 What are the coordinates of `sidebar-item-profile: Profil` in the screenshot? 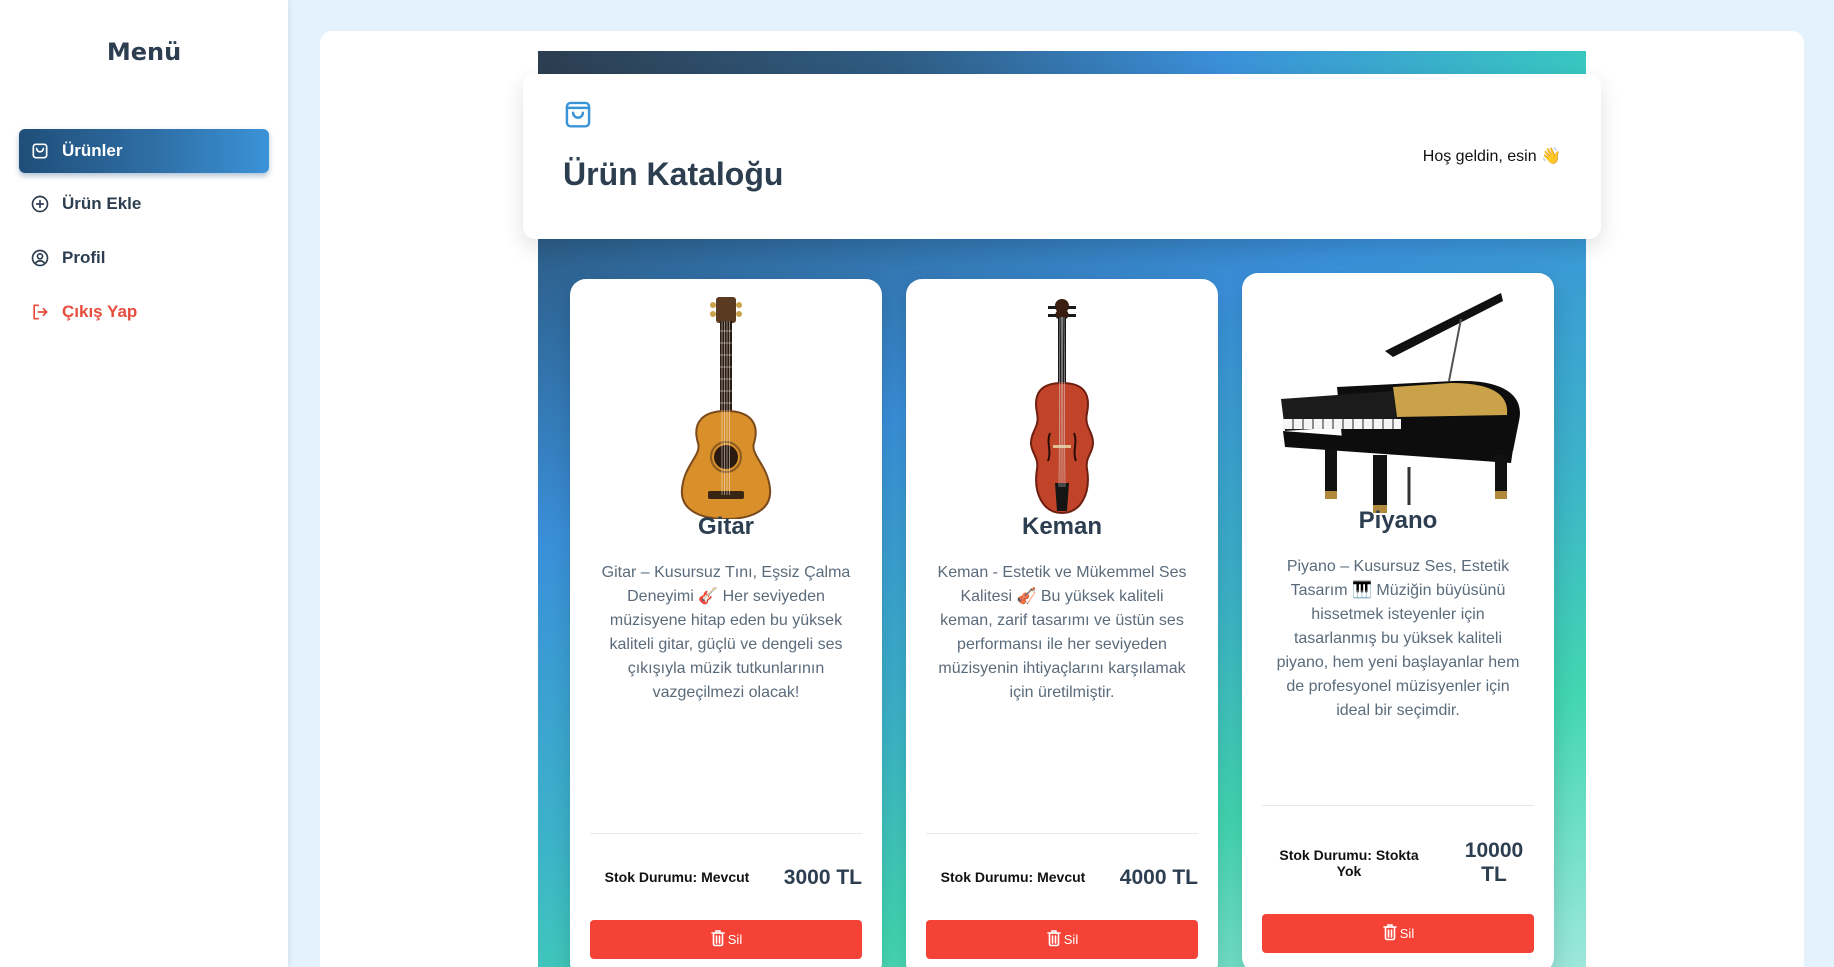 It's located at (144, 258).